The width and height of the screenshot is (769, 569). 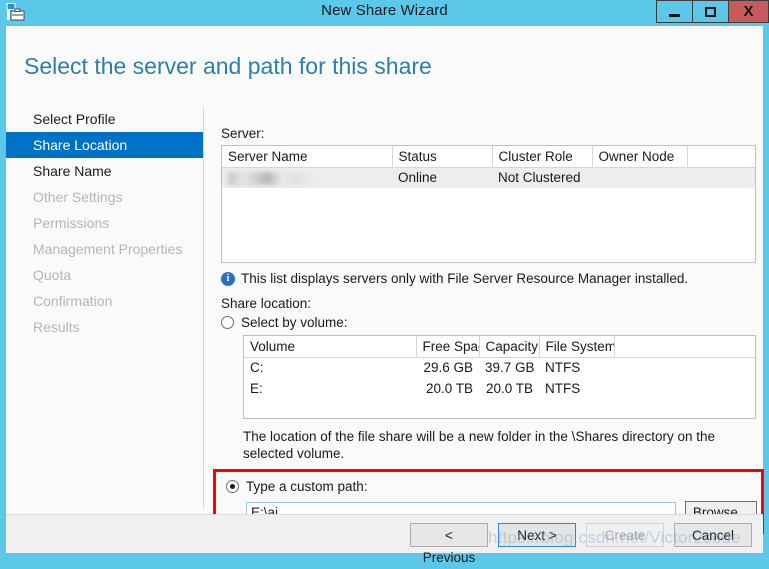 I want to click on column-header-status: Status, so click(x=442, y=157).